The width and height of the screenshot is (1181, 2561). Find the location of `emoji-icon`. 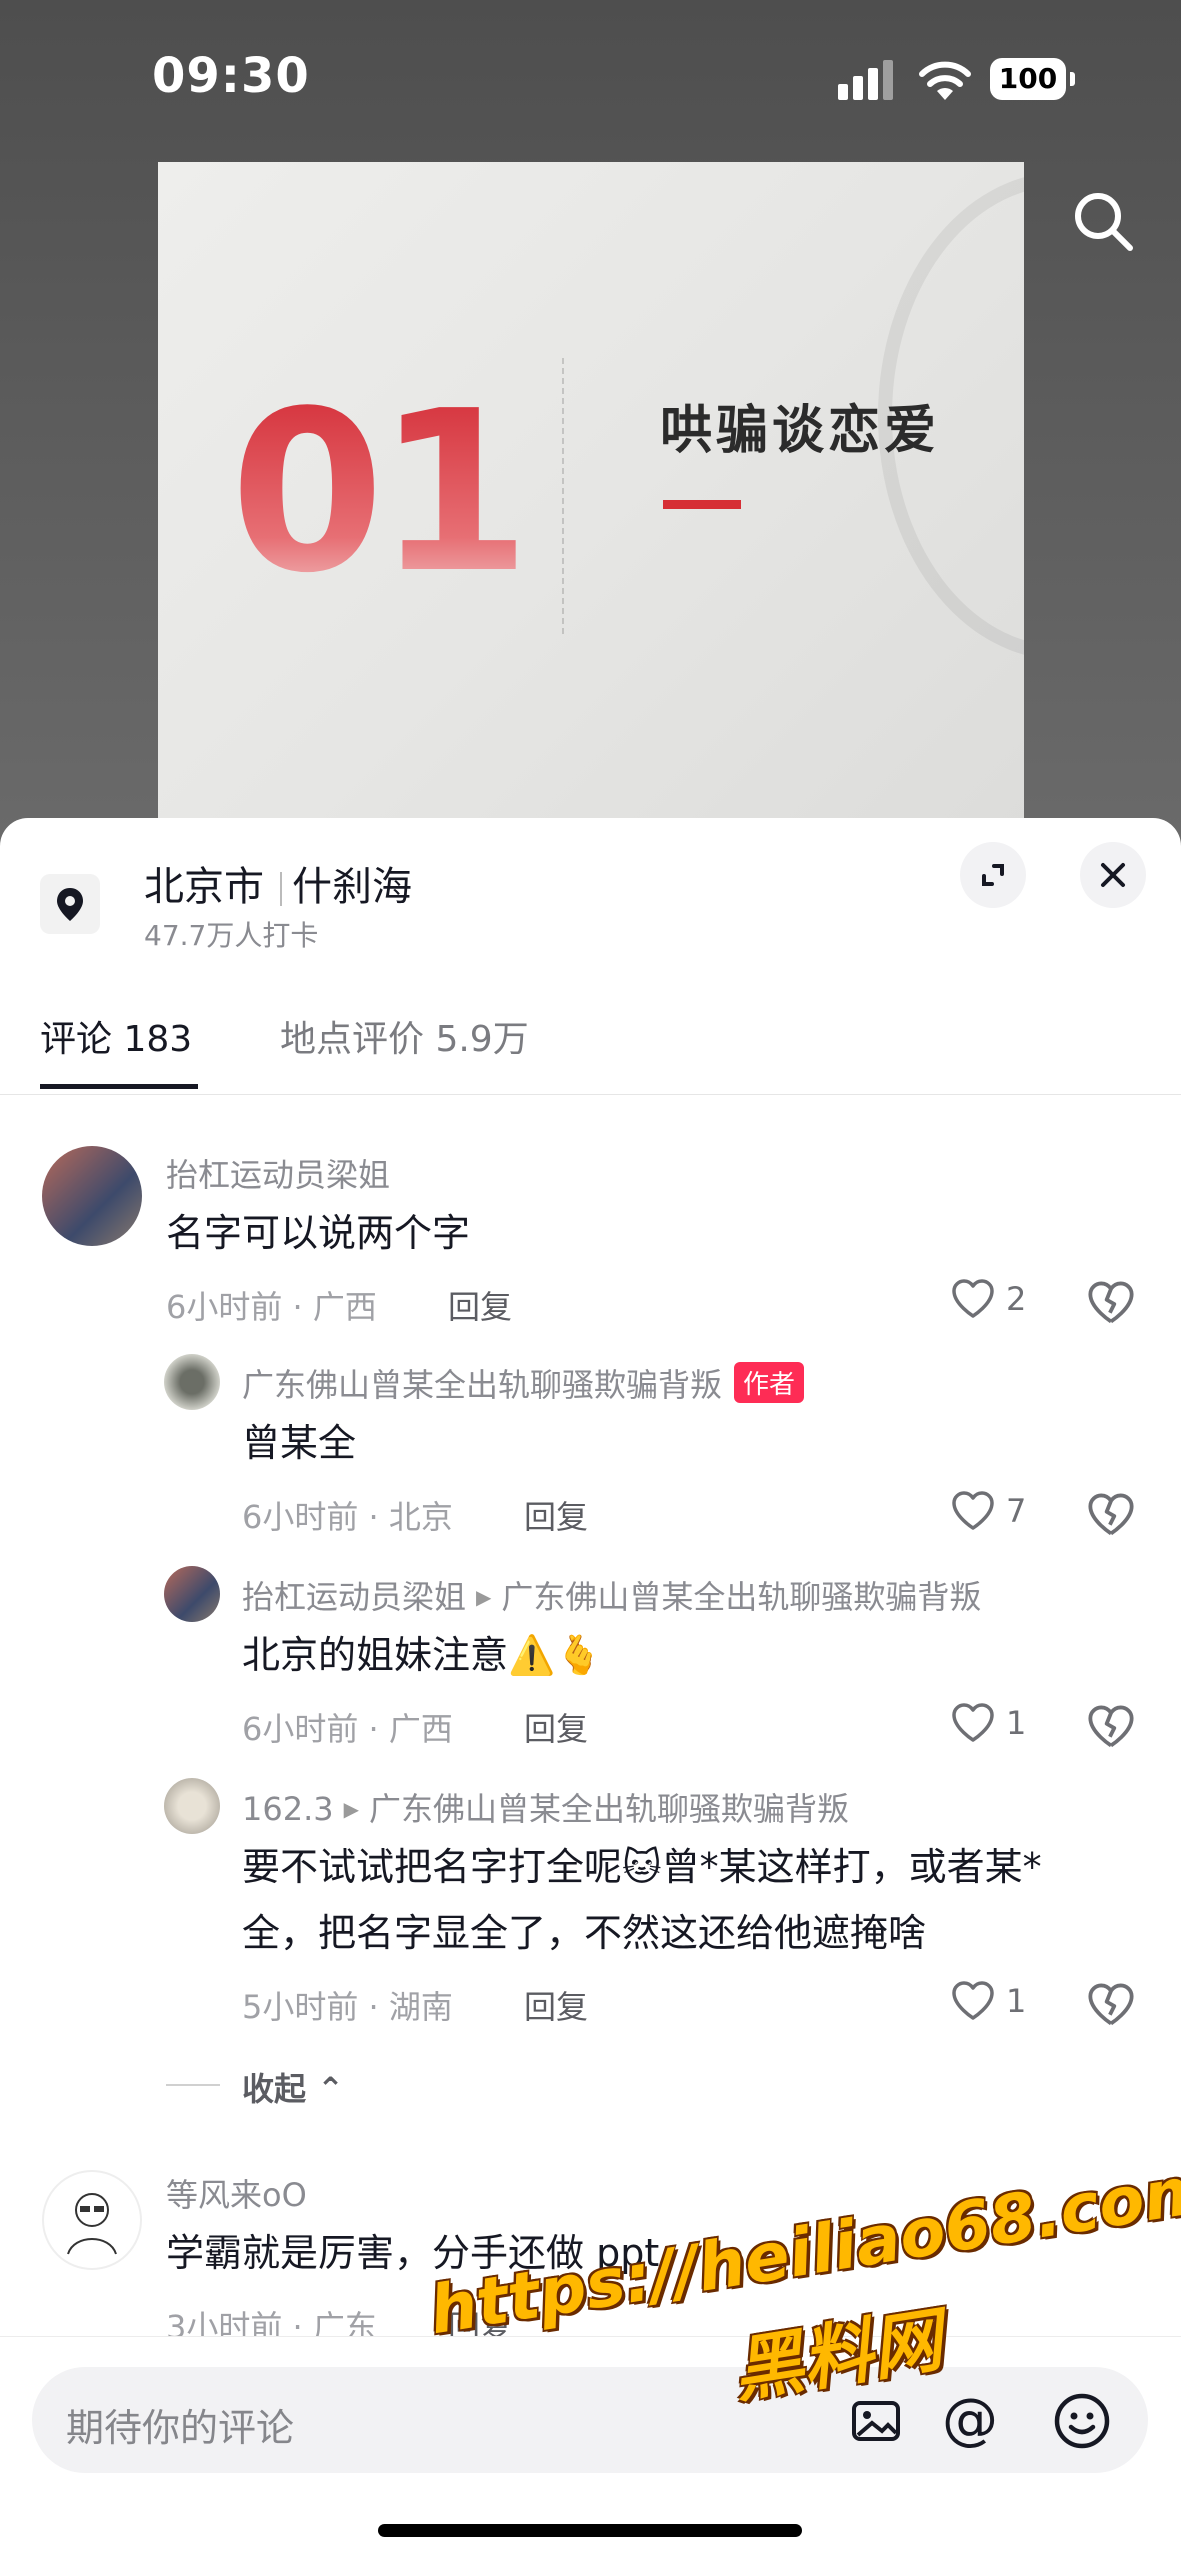

emoji-icon is located at coordinates (1082, 2421).